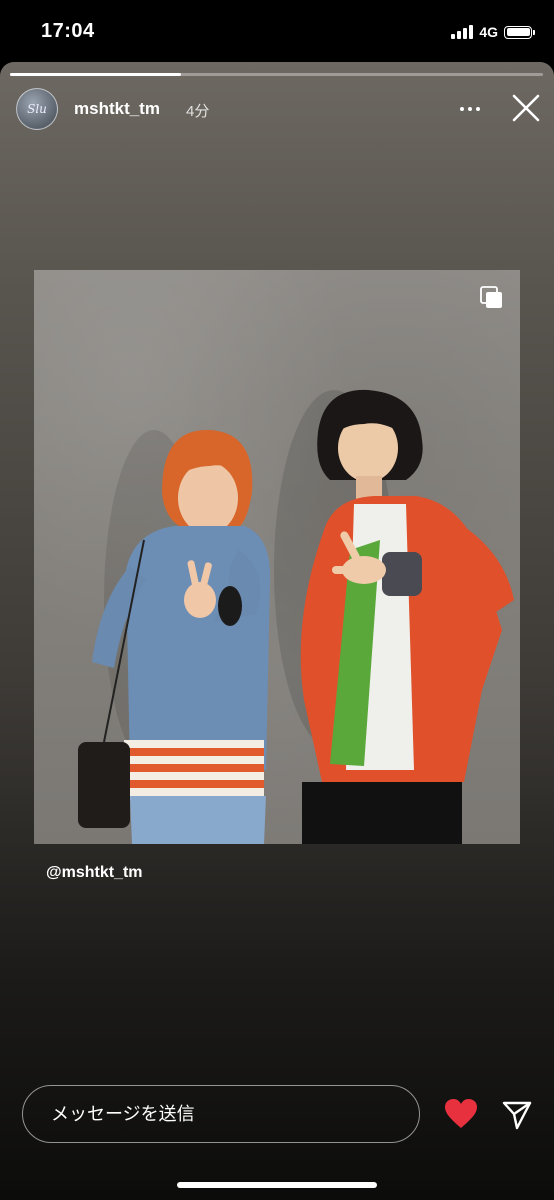 Image resolution: width=554 pixels, height=1200 pixels. What do you see at coordinates (277, 110) in the screenshot?
I see `story-header: Slu mshtkt_tm 4分` at bounding box center [277, 110].